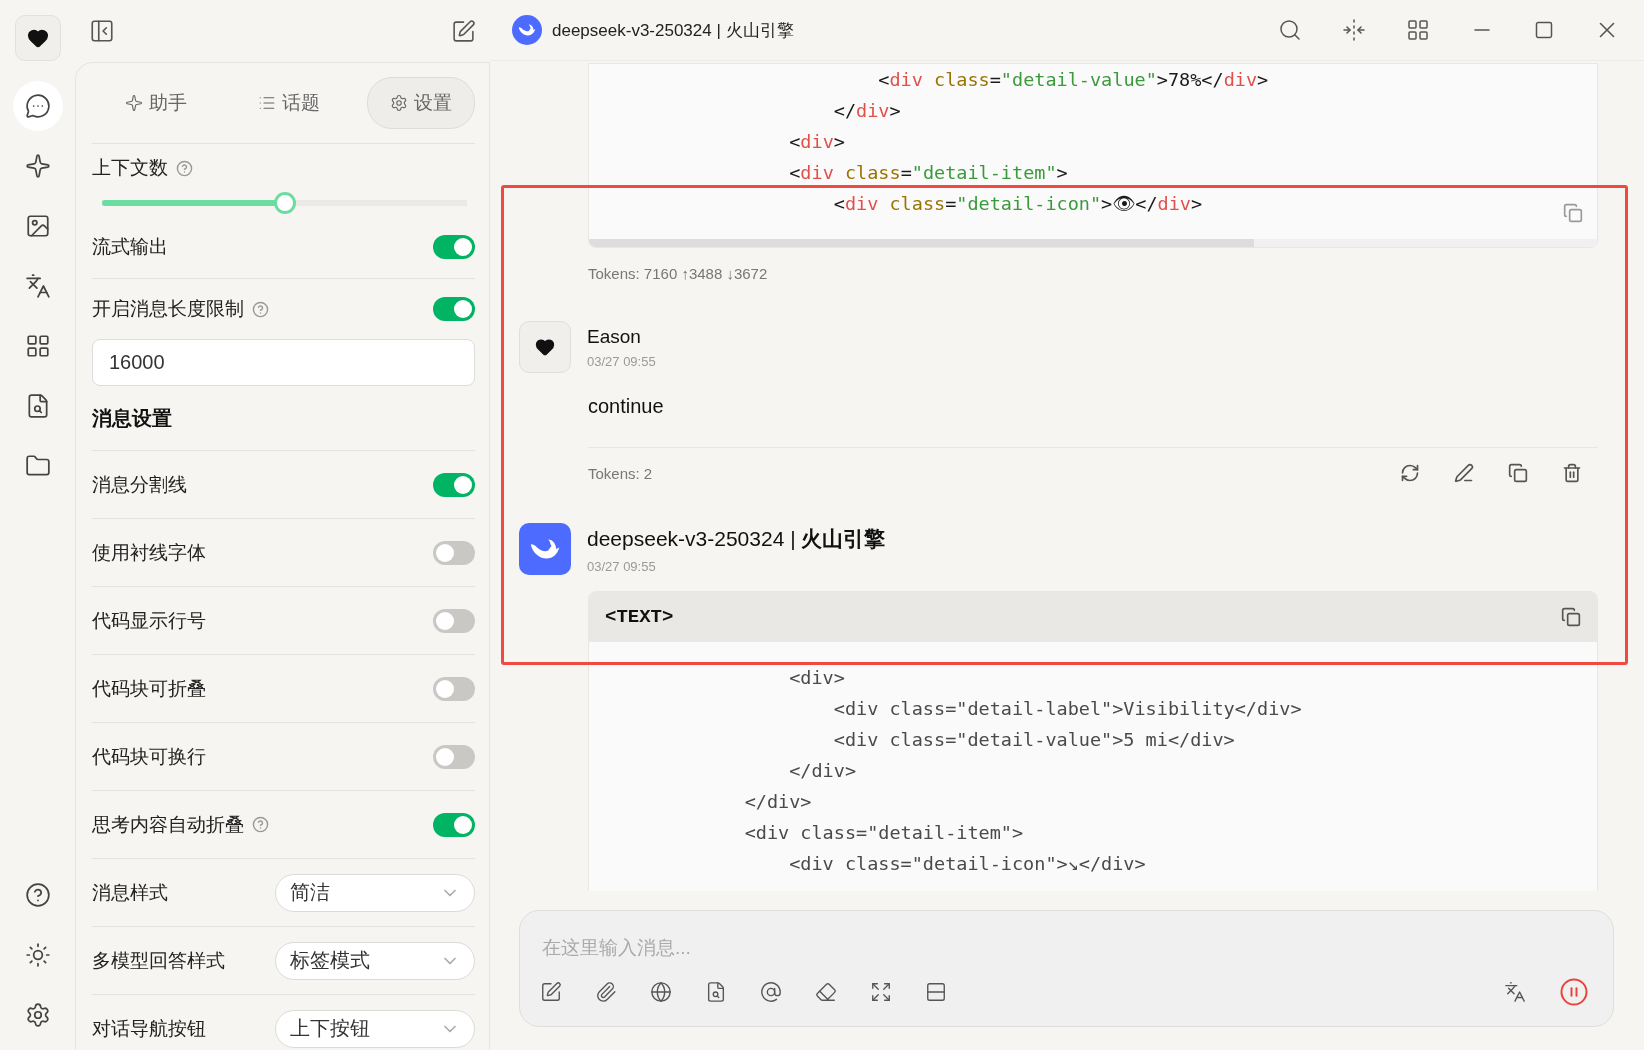 This screenshot has width=1644, height=1050. What do you see at coordinates (1515, 992) in the screenshot?
I see `translate-icon` at bounding box center [1515, 992].